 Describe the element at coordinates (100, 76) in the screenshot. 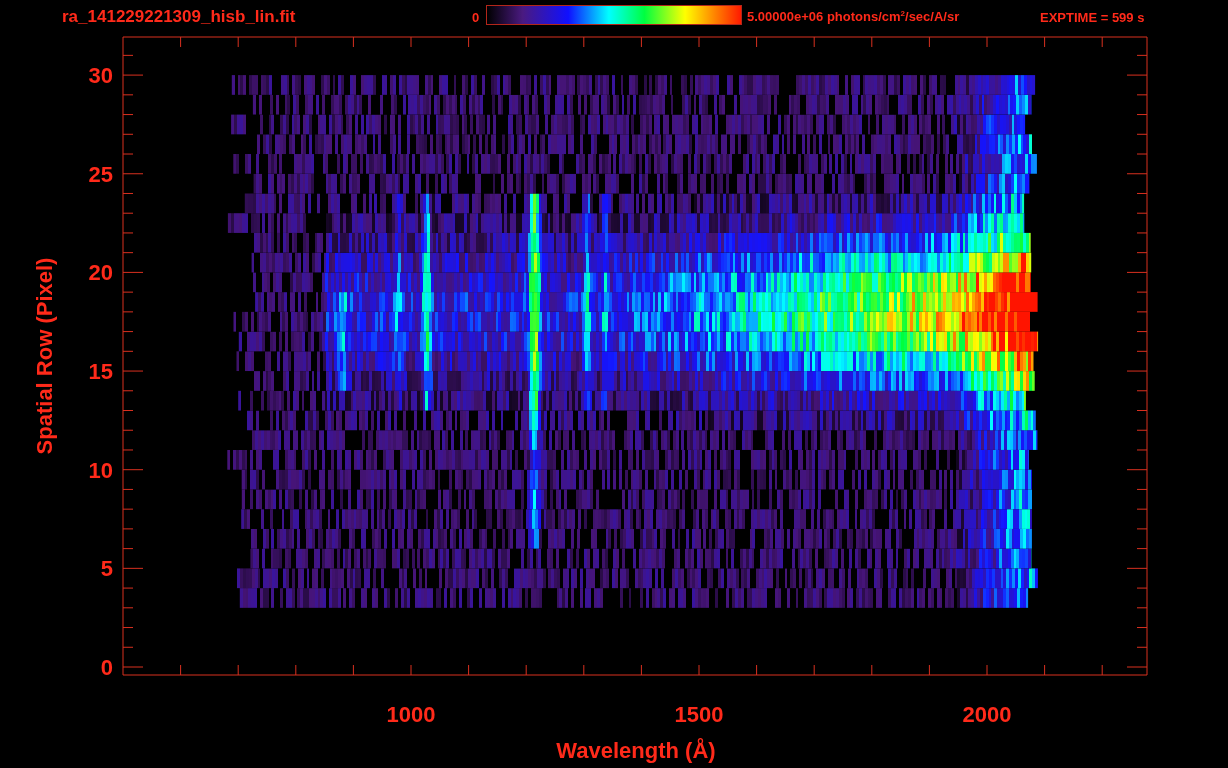

I see `y-tick-label: 30` at that location.